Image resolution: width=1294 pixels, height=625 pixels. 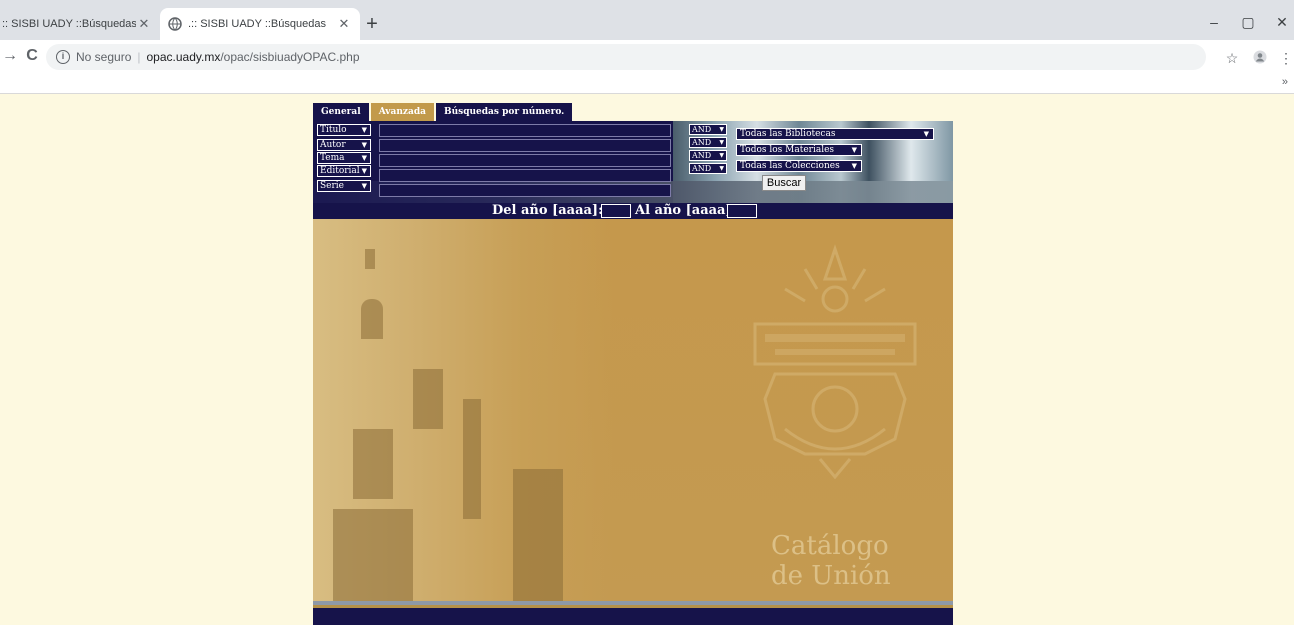 I want to click on field-select-4: Editorial ▼, so click(x=344, y=171).